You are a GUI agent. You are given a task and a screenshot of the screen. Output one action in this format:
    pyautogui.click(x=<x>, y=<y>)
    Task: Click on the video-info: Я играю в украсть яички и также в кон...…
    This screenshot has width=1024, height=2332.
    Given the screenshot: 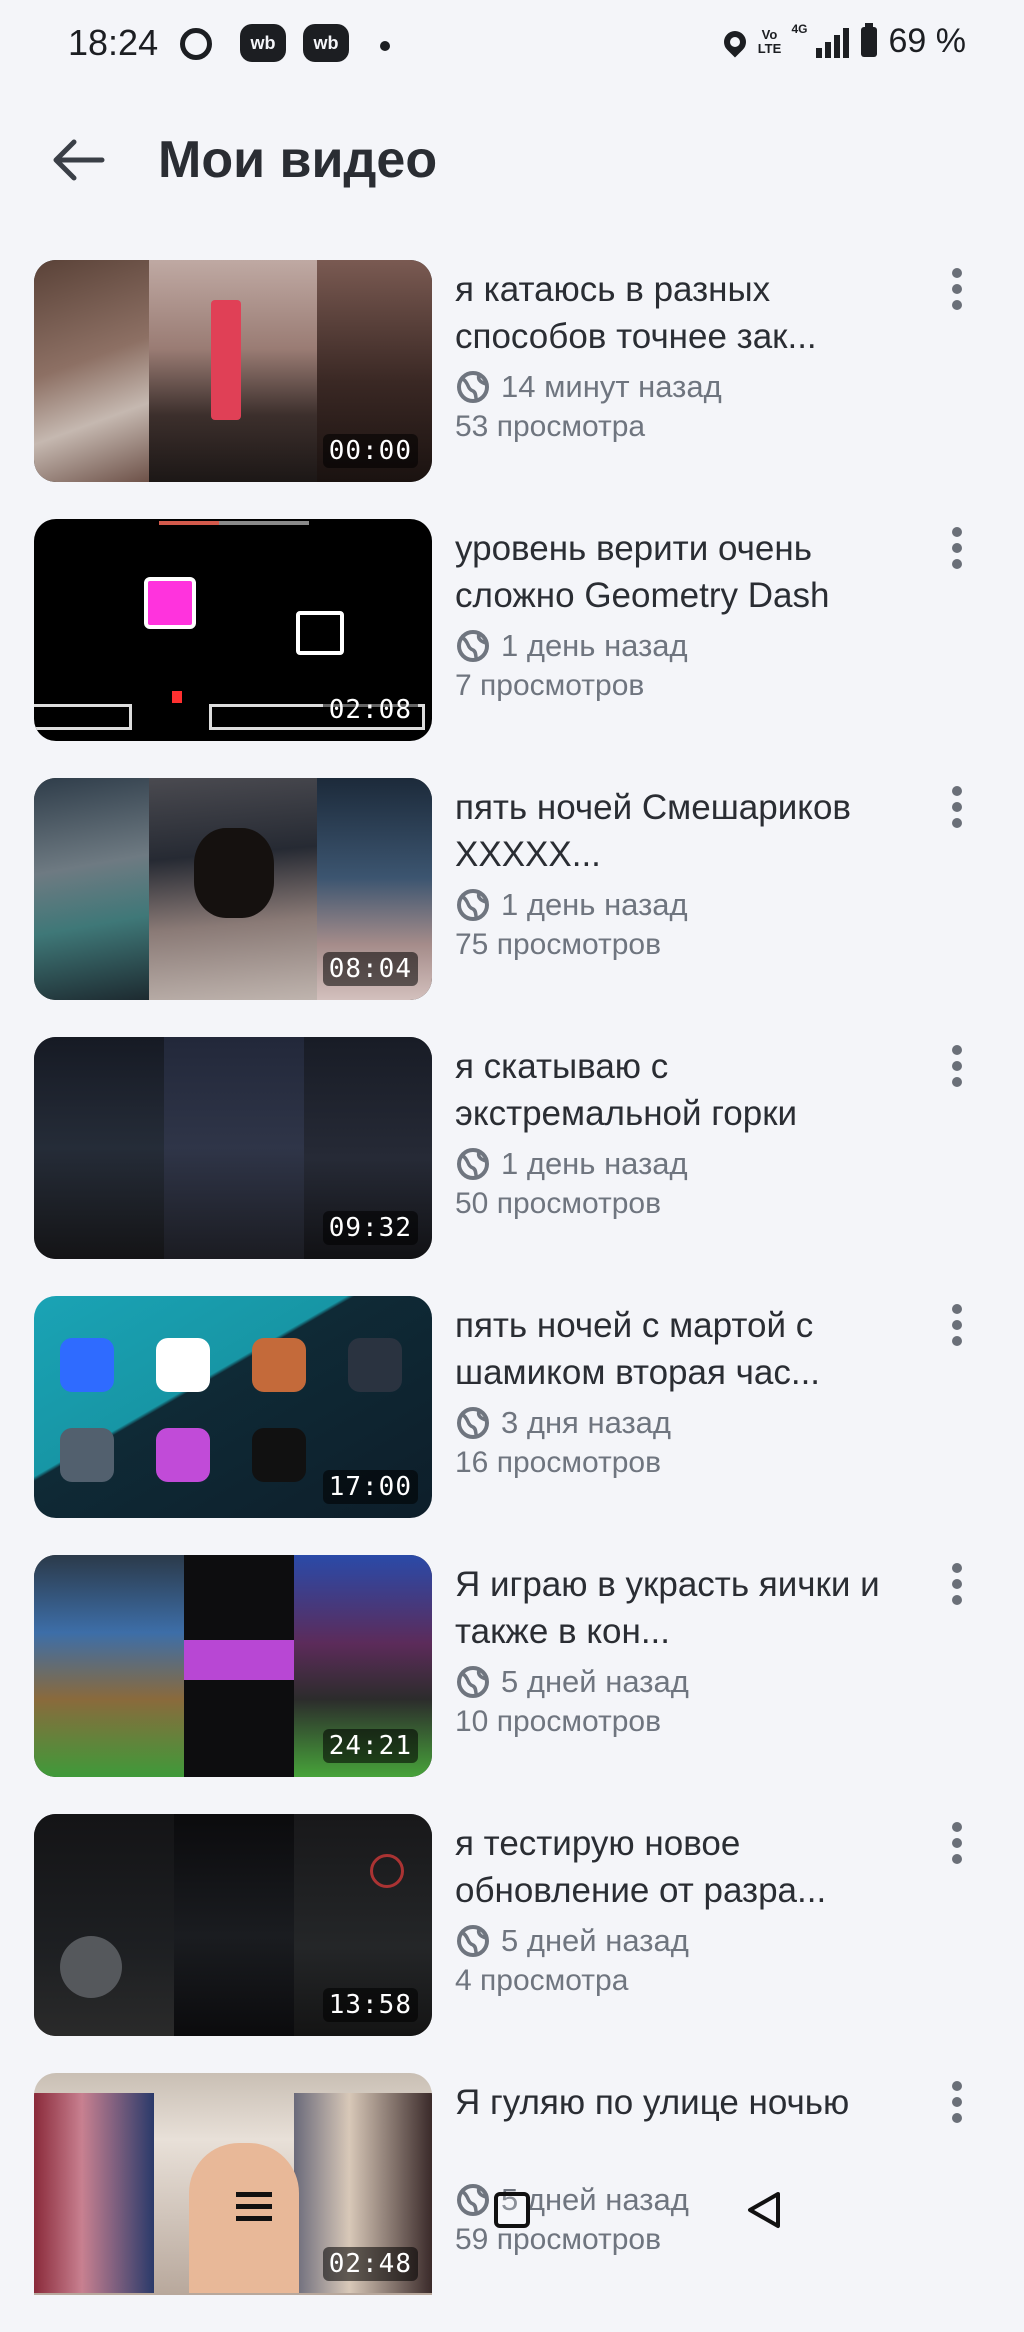 What is the action you would take?
    pyautogui.click(x=680, y=1650)
    